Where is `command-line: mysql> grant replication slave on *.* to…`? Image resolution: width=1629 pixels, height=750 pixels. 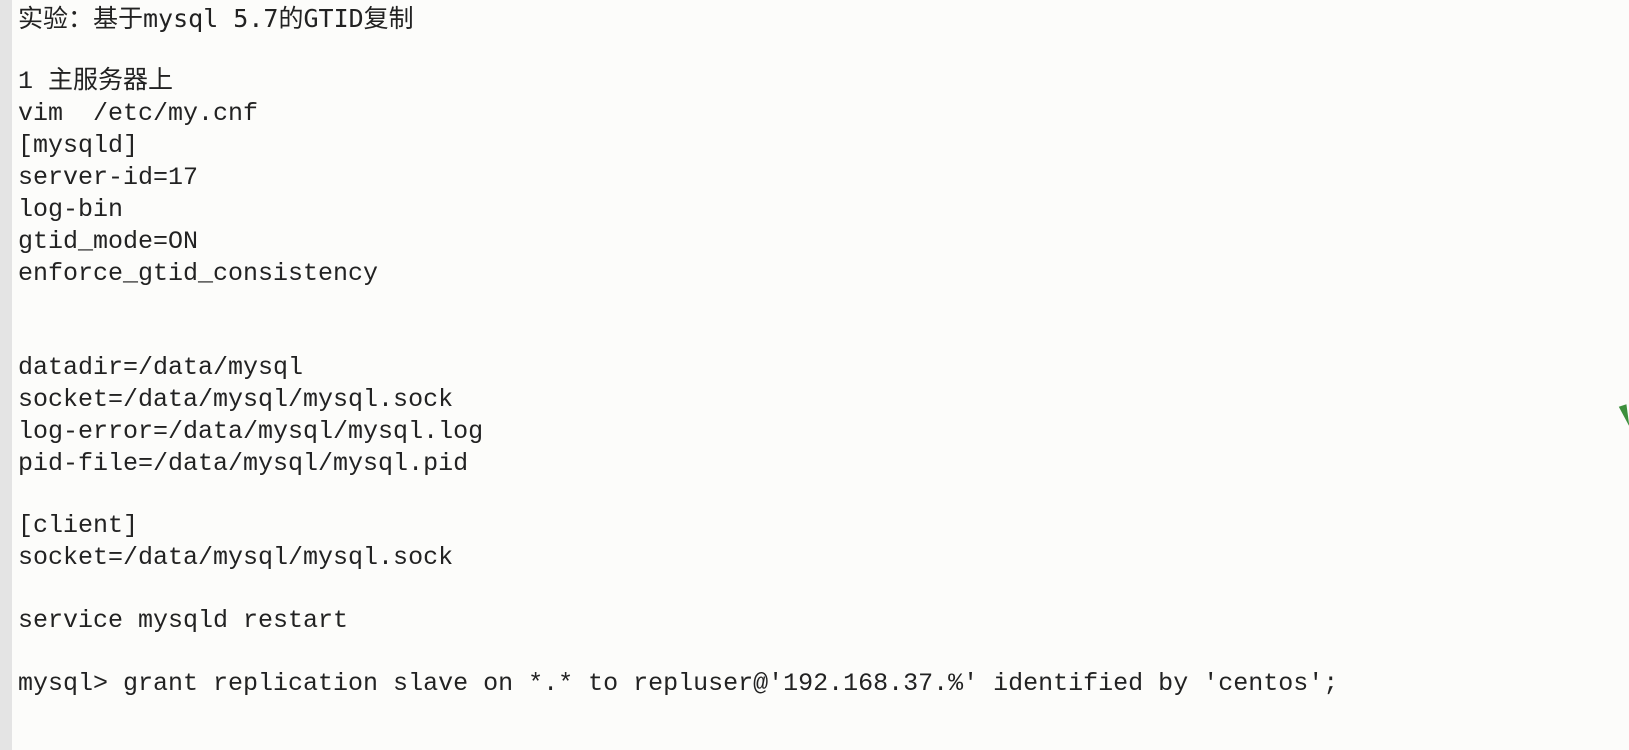
command-line: mysql> grant replication slave on *.* to… is located at coordinates (678, 683).